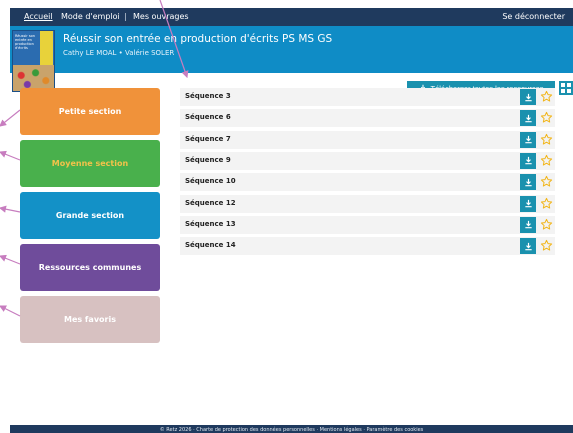  Describe the element at coordinates (367, 182) in the screenshot. I see `sequence-row: Séquence 10` at that location.